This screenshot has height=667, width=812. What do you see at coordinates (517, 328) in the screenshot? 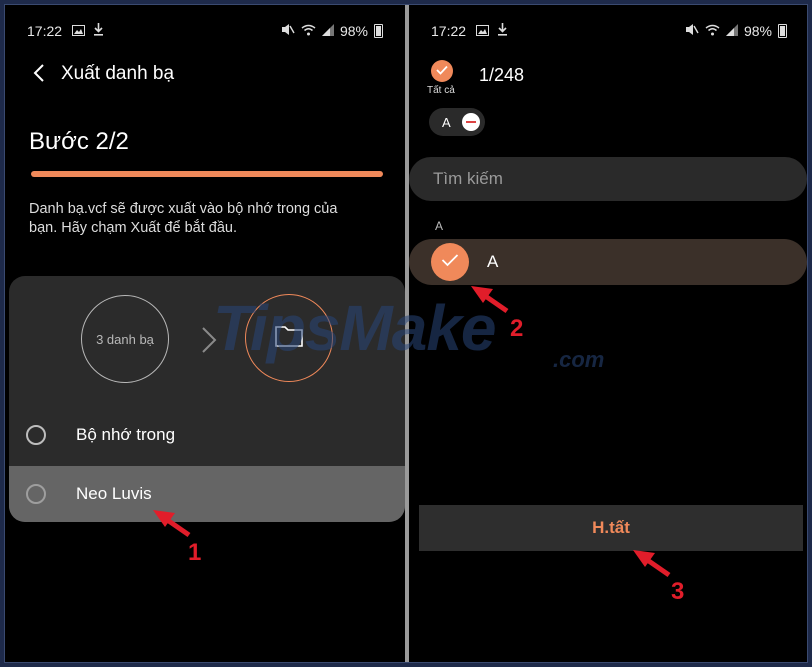
I see `annotation-number-2: 2` at bounding box center [517, 328].